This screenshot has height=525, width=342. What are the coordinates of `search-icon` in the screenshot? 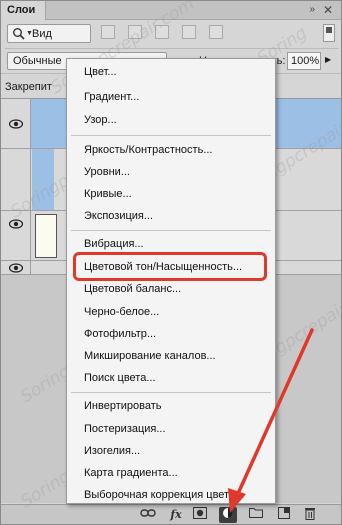 It's located at (19, 34).